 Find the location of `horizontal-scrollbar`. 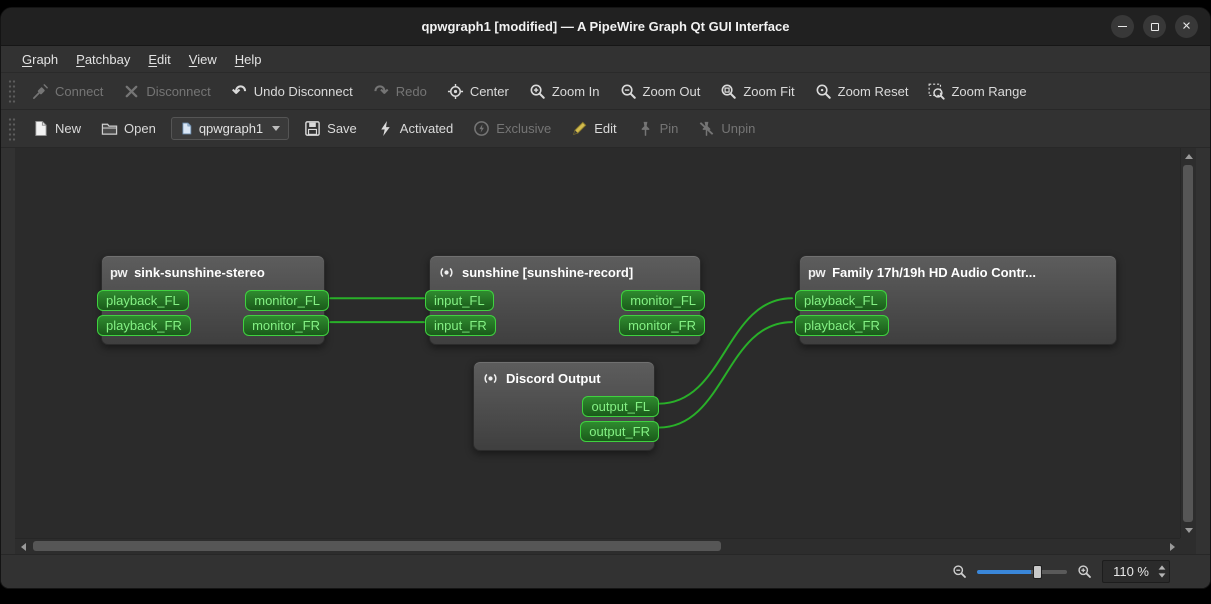

horizontal-scrollbar is located at coordinates (597, 546).